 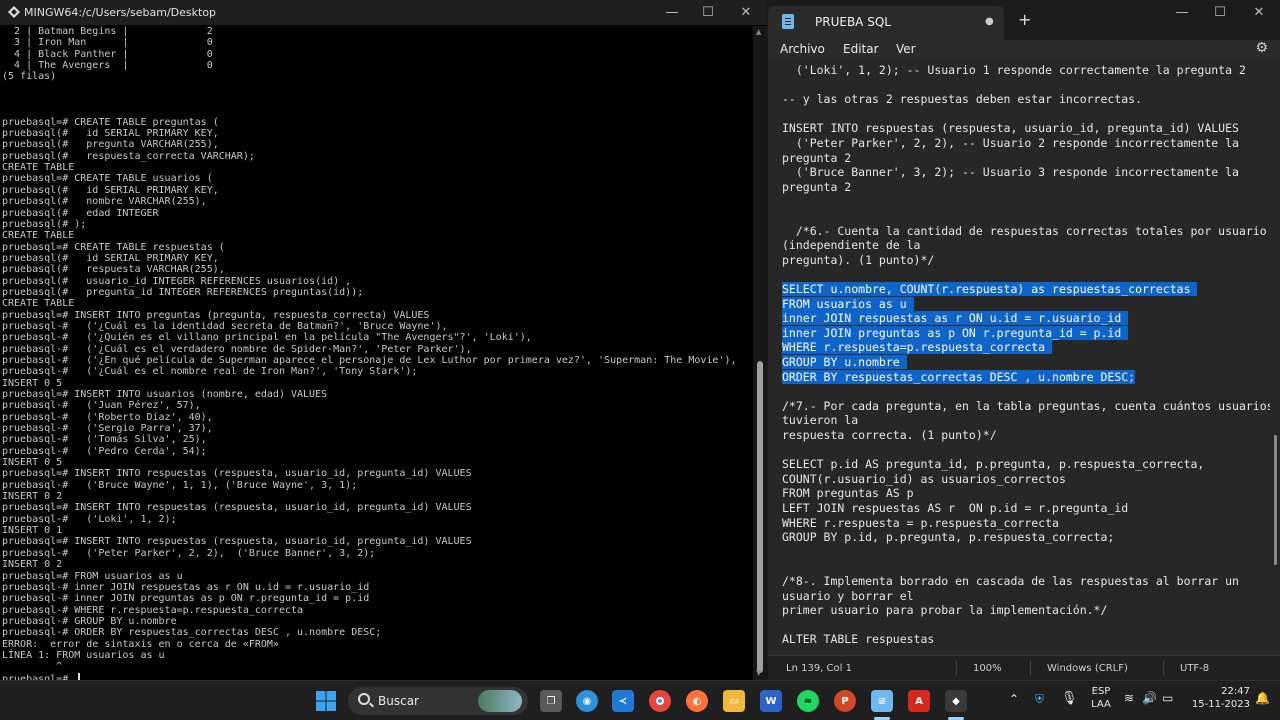 What do you see at coordinates (660, 701) in the screenshot?
I see `chrome-icon` at bounding box center [660, 701].